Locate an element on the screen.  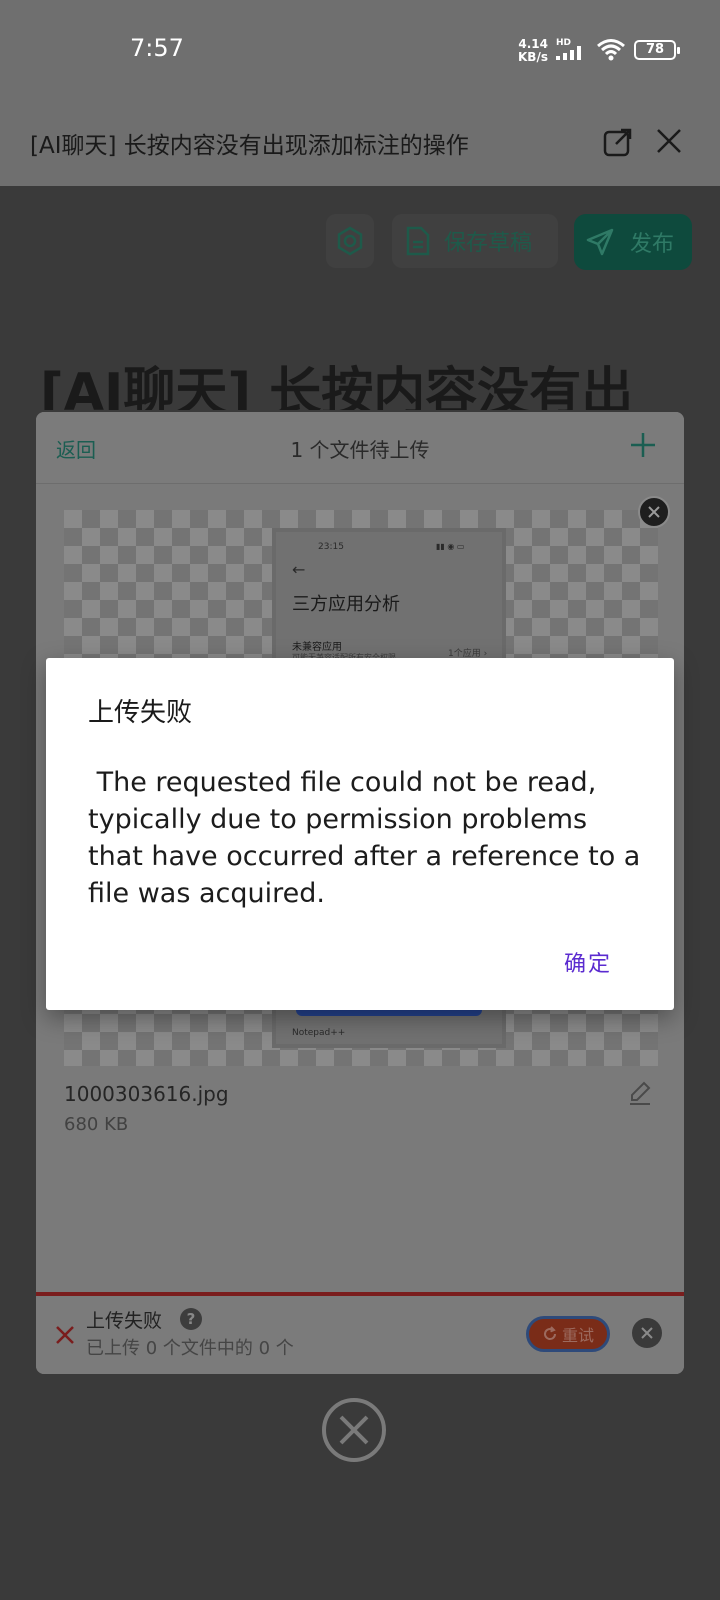
refresh-icon is located at coordinates (549, 1333).